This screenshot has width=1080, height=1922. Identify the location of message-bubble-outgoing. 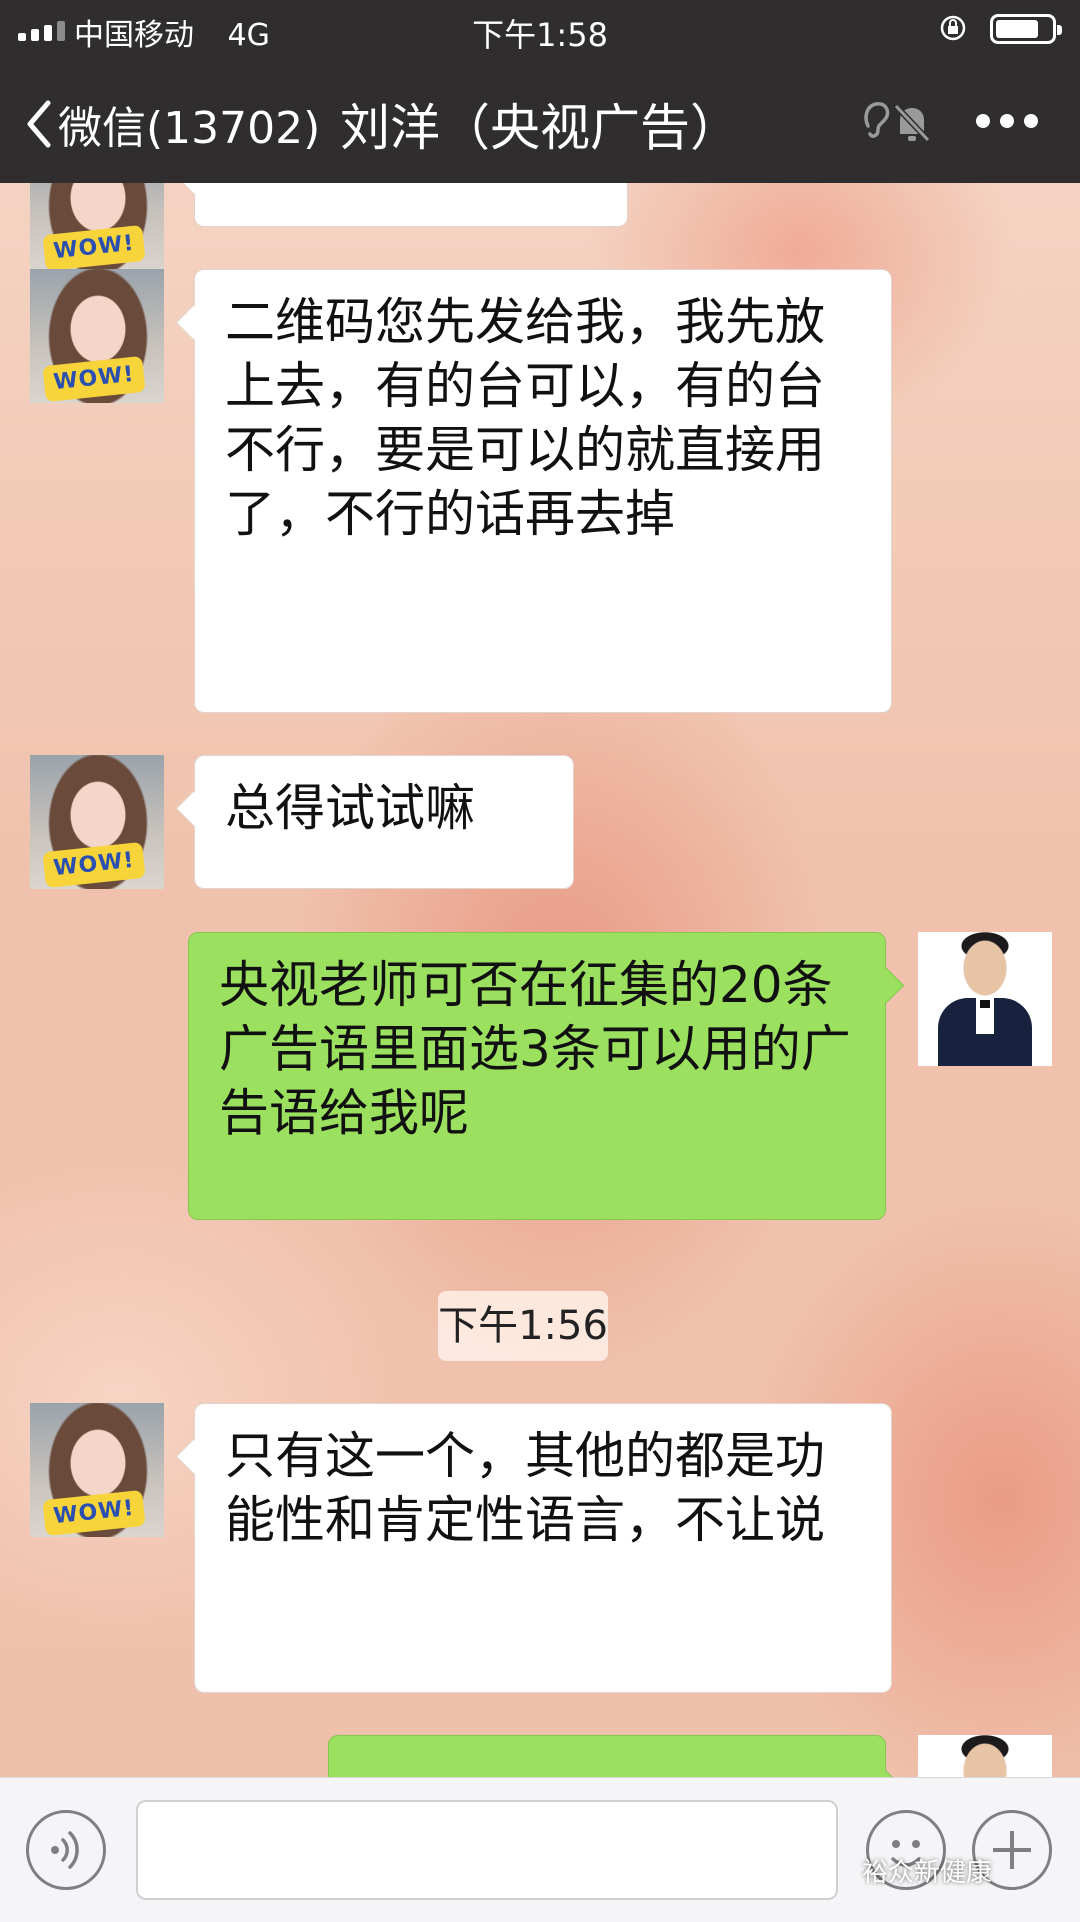
(607, 1756).